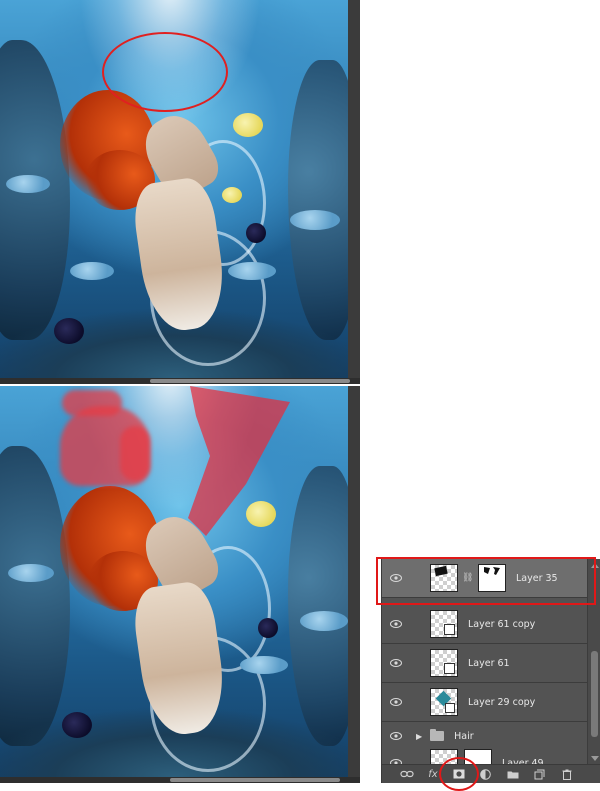  Describe the element at coordinates (419, 736) in the screenshot. I see `expand-arrow-icon: ▶` at that location.